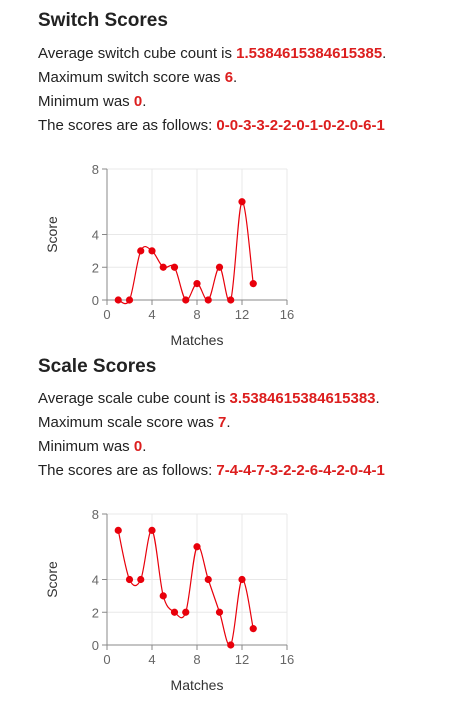 The image size is (453, 703). I want to click on switch-max-suffix: ., so click(235, 77).